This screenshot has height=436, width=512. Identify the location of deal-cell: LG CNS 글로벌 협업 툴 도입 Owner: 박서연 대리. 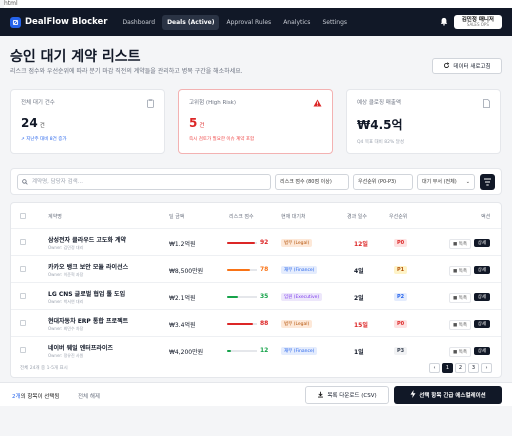
(86, 297).